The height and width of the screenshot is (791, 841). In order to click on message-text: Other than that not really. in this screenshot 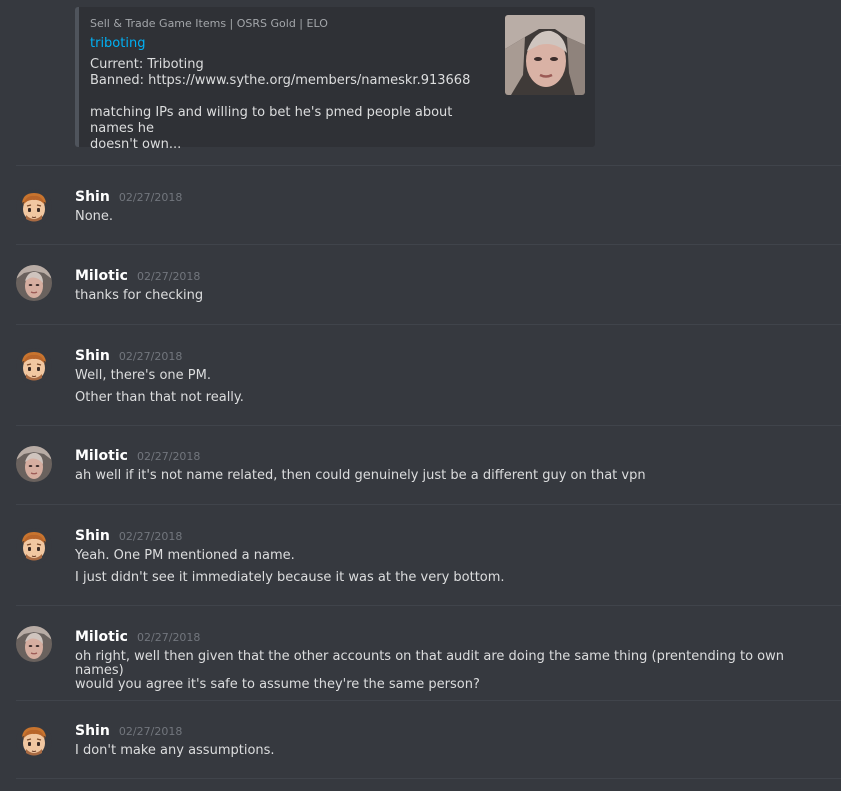, I will do `click(159, 397)`.